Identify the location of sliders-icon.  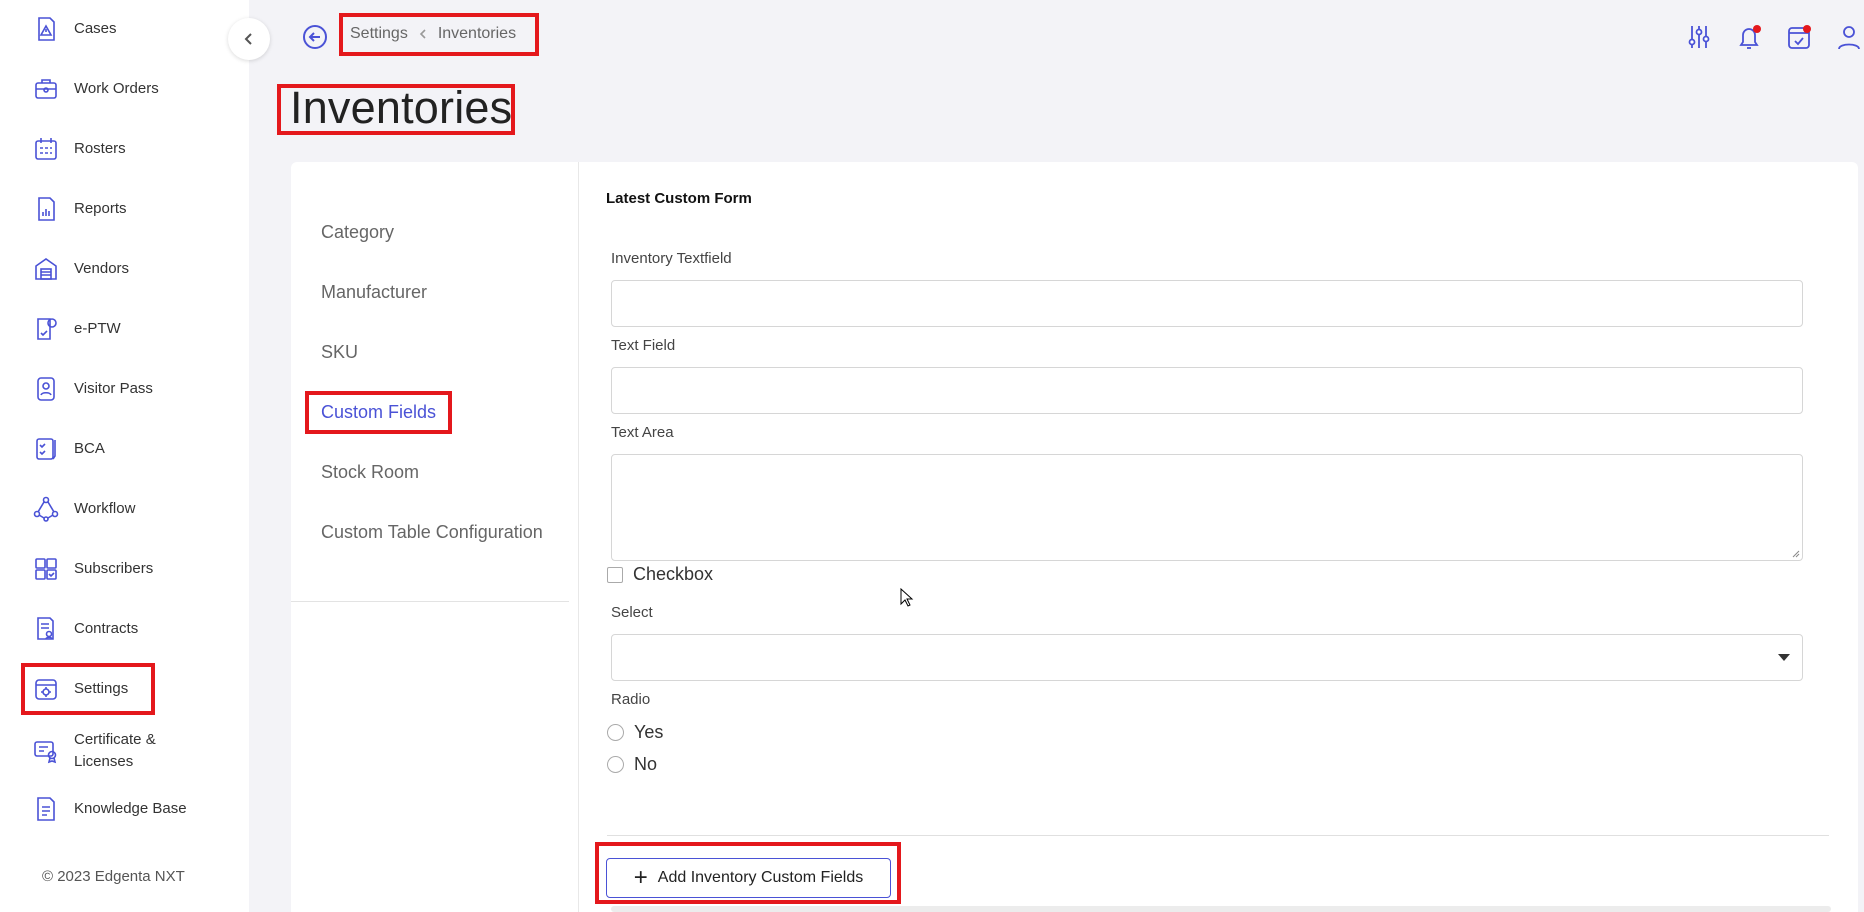
(1699, 37).